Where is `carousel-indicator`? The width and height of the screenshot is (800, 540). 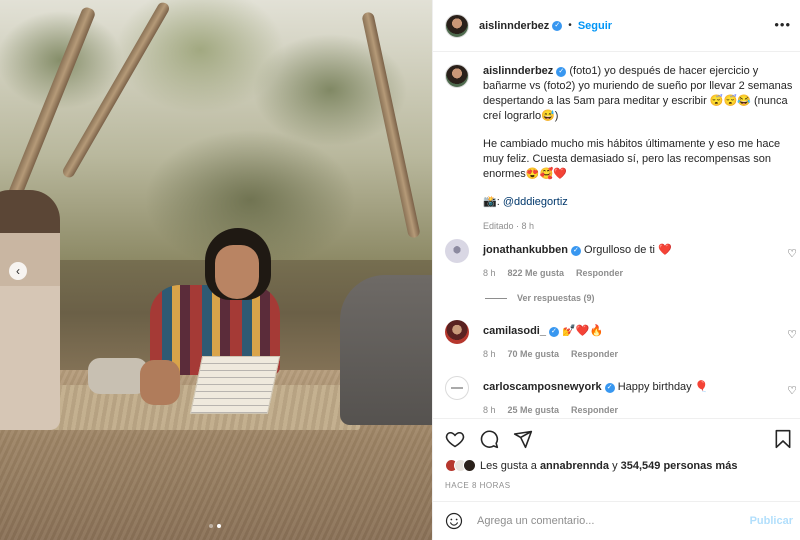
carousel-indicator is located at coordinates (215, 526).